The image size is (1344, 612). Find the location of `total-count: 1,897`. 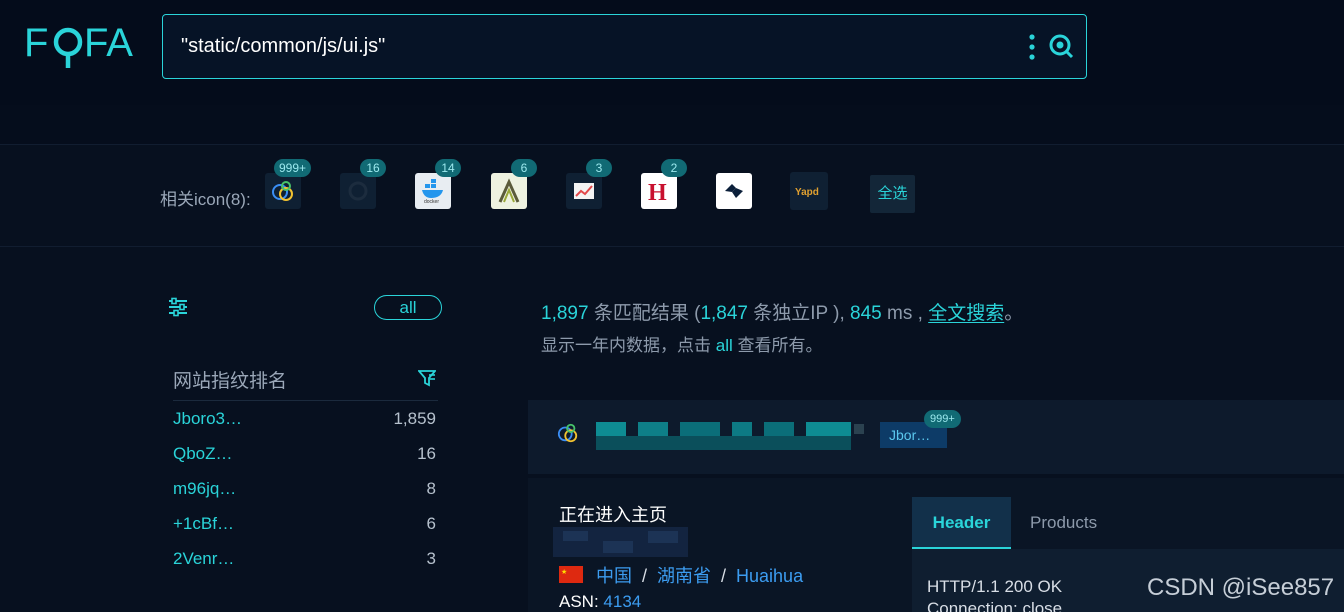

total-count: 1,897 is located at coordinates (565, 313).